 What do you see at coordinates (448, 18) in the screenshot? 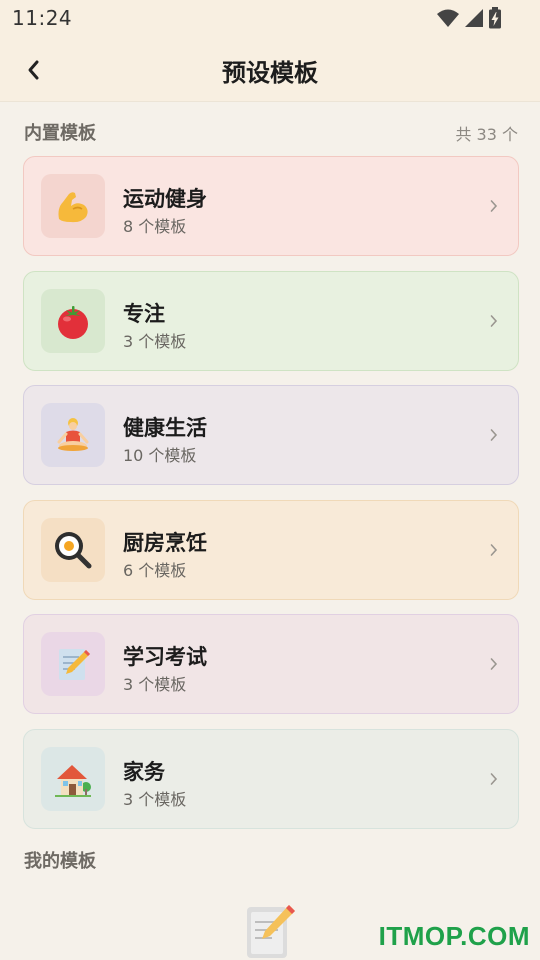
I see `wifi-icon` at bounding box center [448, 18].